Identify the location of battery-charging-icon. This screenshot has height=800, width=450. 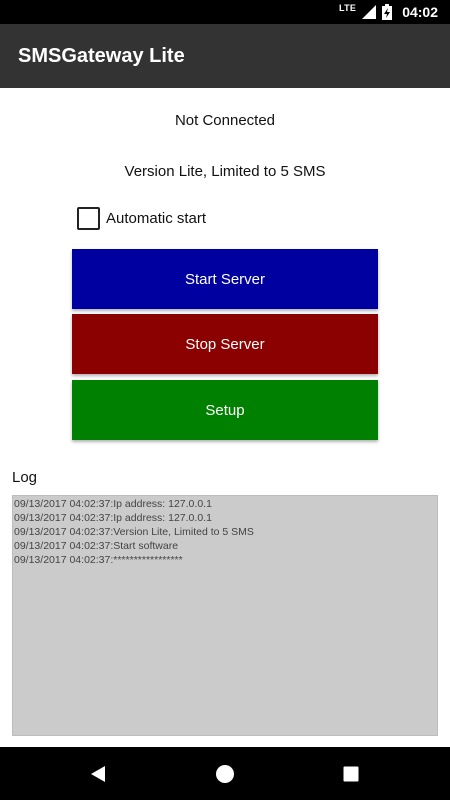
(387, 12).